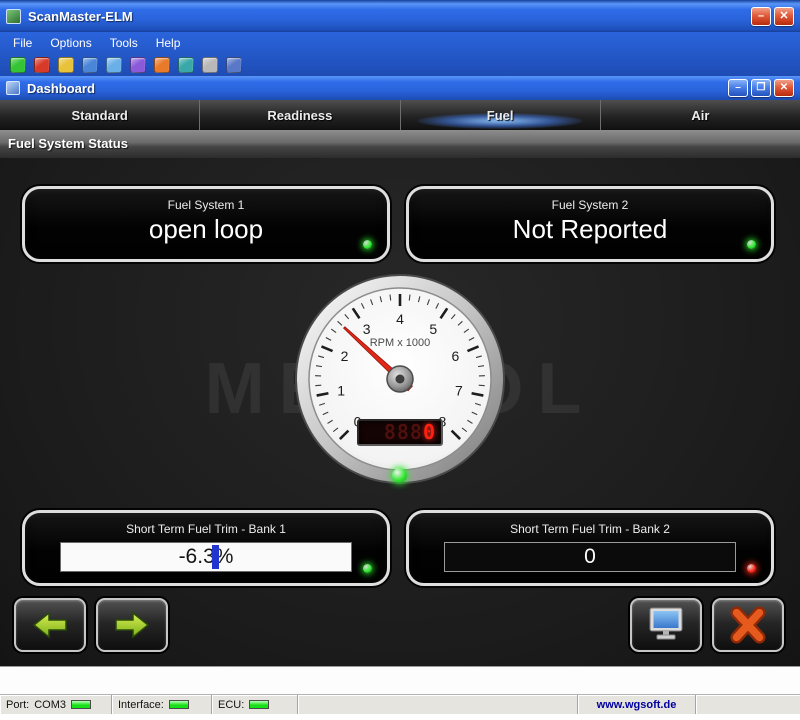  I want to click on text-cursor, so click(215, 557).